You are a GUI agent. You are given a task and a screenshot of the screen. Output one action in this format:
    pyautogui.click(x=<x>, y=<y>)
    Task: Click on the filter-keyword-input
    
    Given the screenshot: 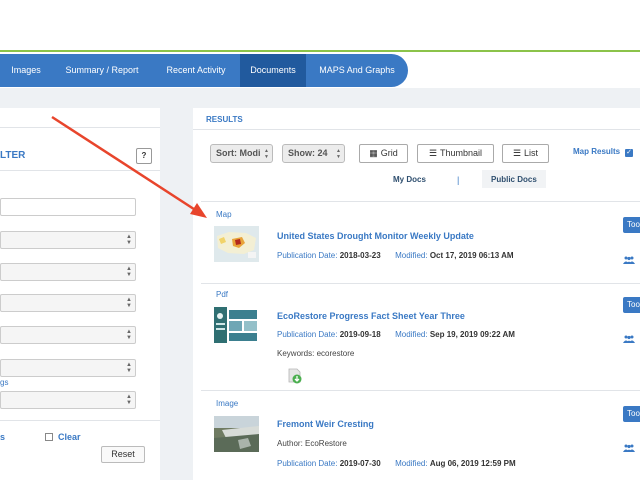 What is the action you would take?
    pyautogui.click(x=68, y=207)
    